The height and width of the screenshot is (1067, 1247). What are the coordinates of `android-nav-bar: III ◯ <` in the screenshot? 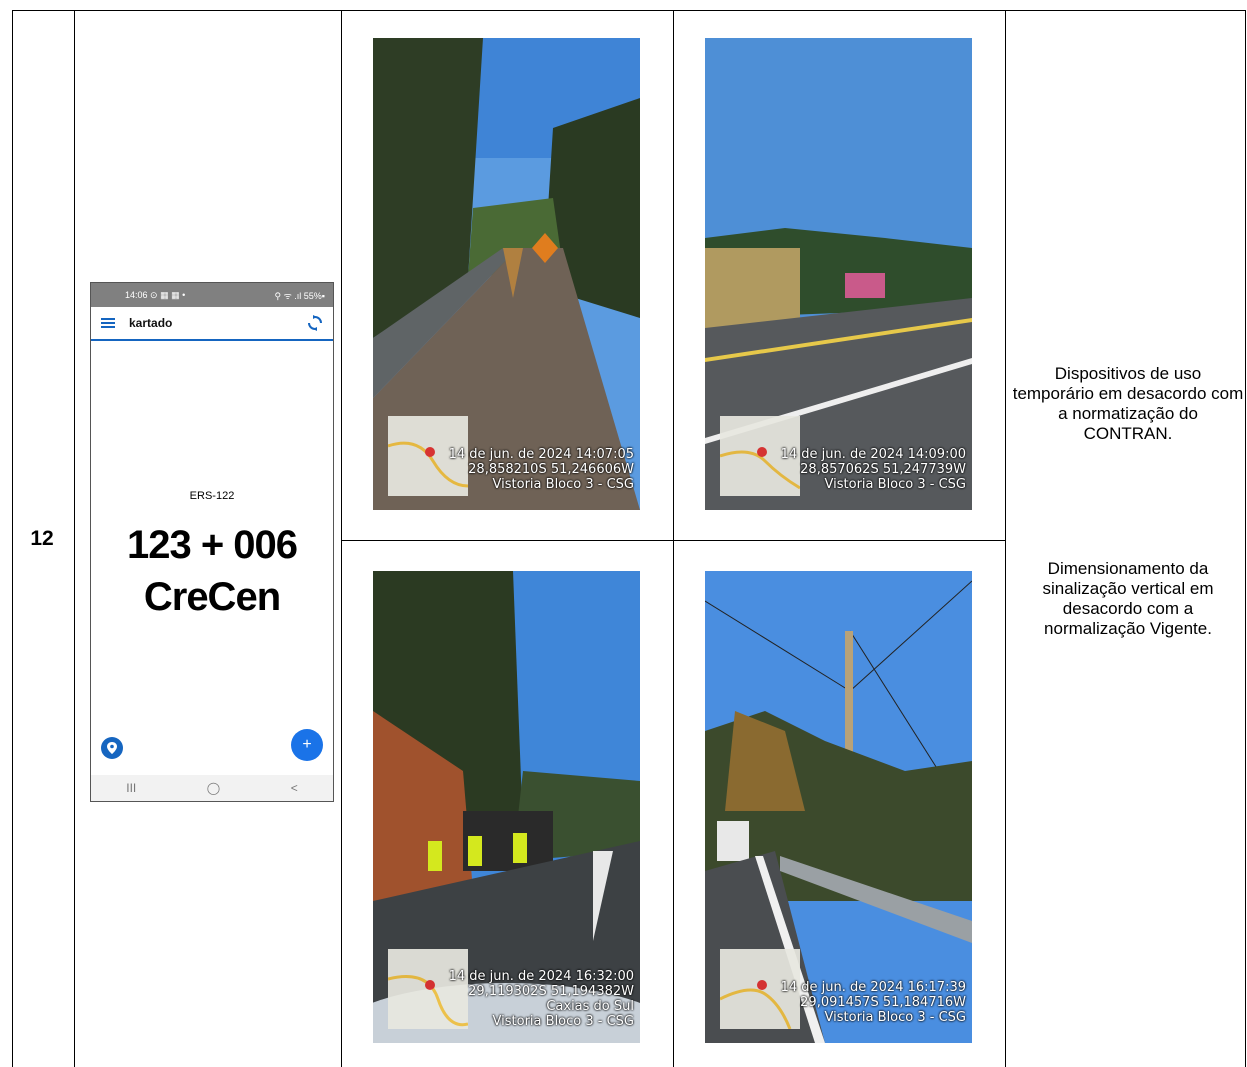 It's located at (212, 788).